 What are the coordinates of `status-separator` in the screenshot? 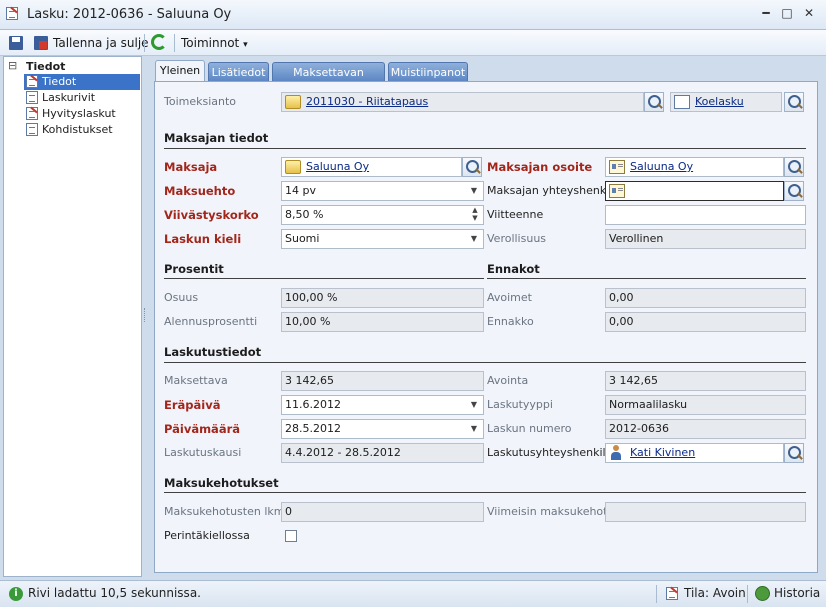 It's located at (747, 594).